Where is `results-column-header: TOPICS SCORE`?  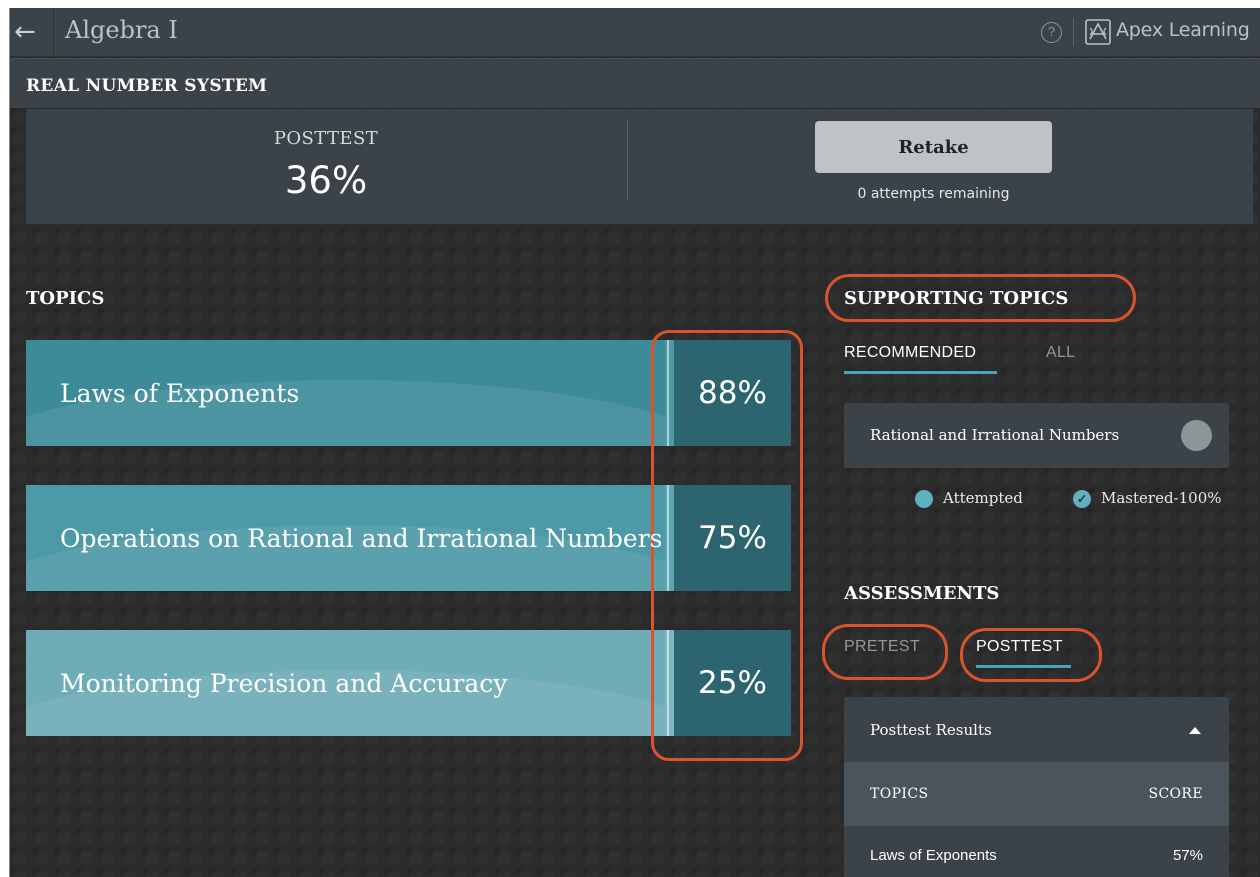 results-column-header: TOPICS SCORE is located at coordinates (1036, 794).